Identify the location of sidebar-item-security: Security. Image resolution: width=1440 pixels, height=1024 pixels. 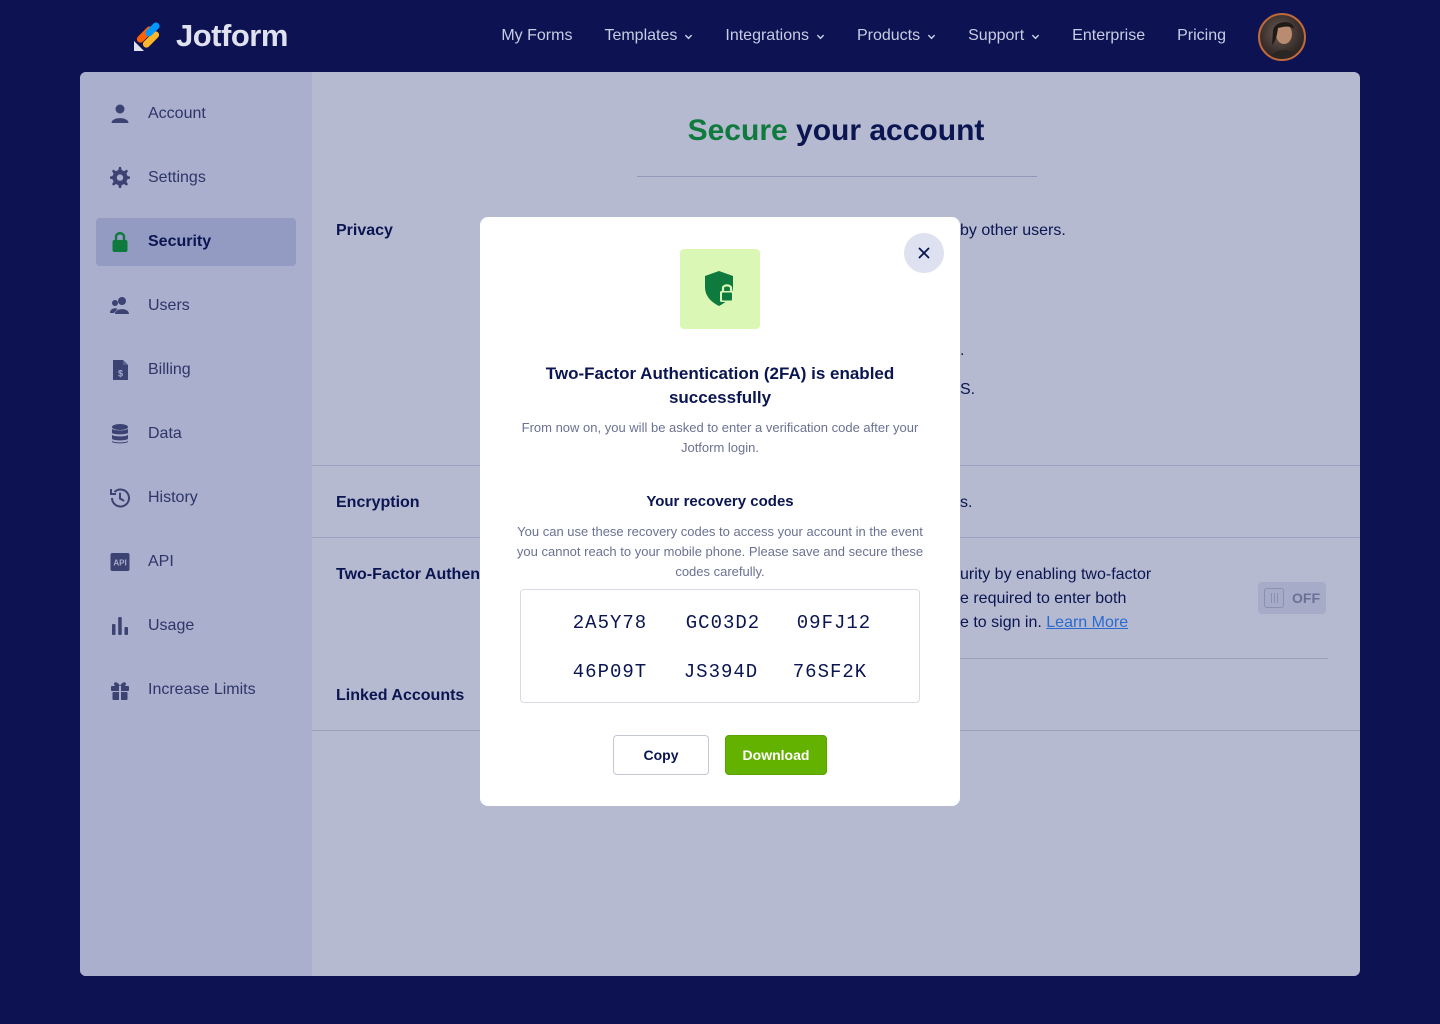
(196, 242).